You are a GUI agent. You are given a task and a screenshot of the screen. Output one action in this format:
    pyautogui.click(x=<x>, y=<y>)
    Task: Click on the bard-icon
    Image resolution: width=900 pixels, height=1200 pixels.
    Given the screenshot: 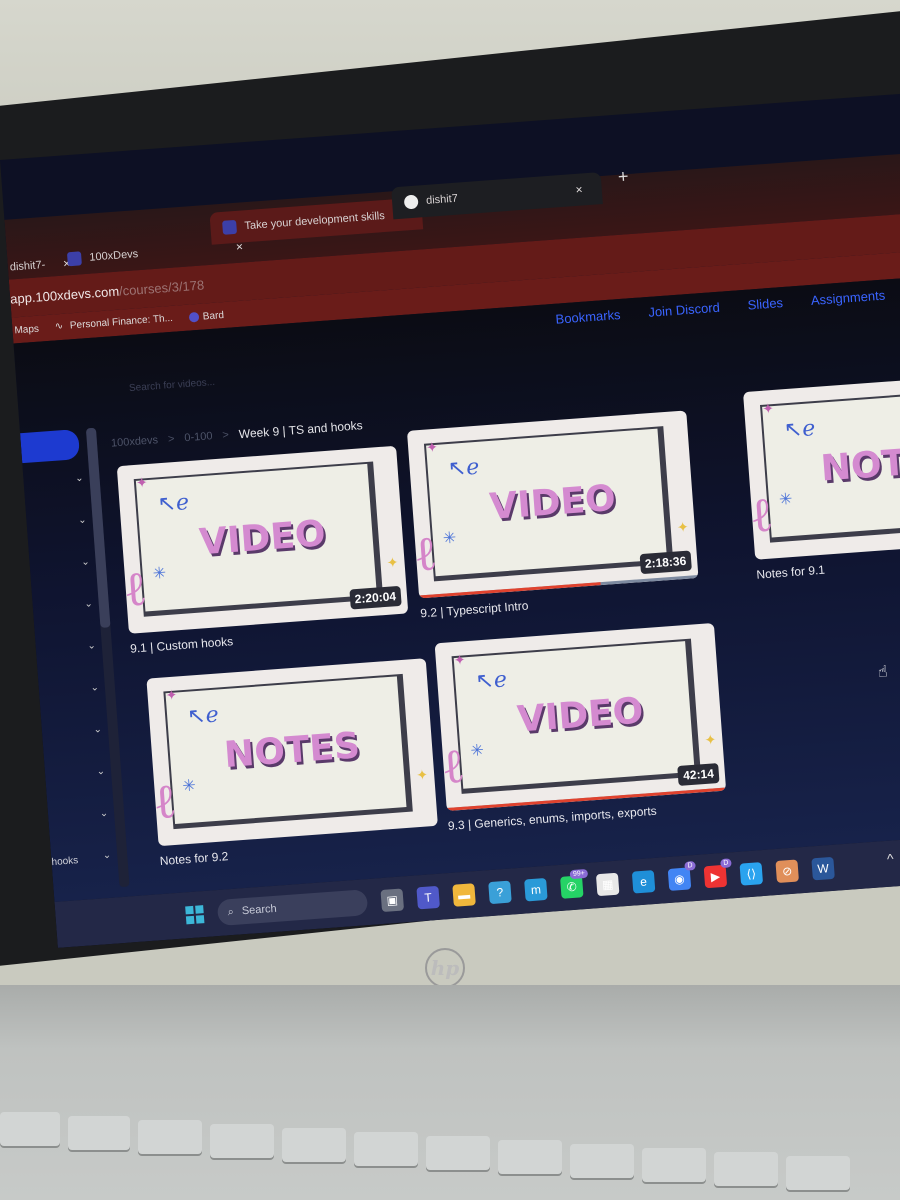 What is the action you would take?
    pyautogui.click(x=194, y=317)
    